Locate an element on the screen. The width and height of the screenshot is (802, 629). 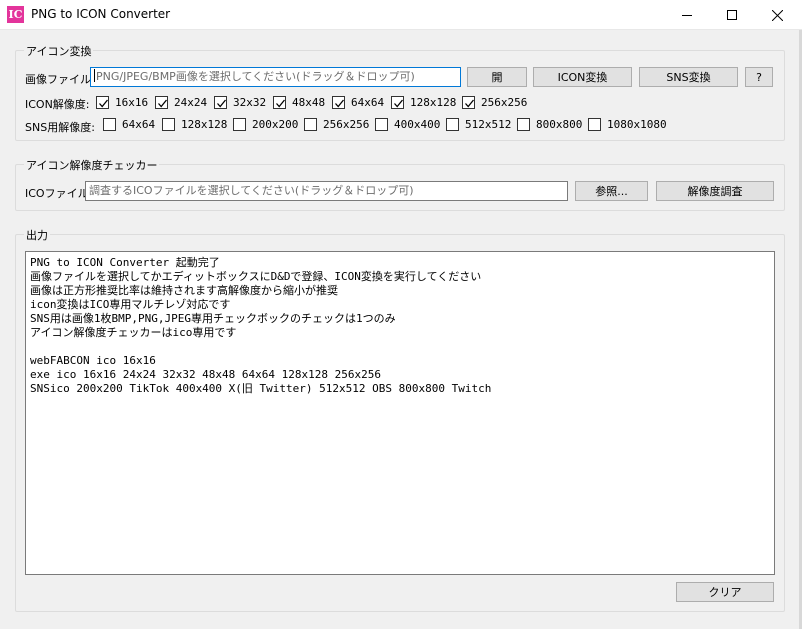
checkbox-16x16: 16x16 is located at coordinates (122, 102).